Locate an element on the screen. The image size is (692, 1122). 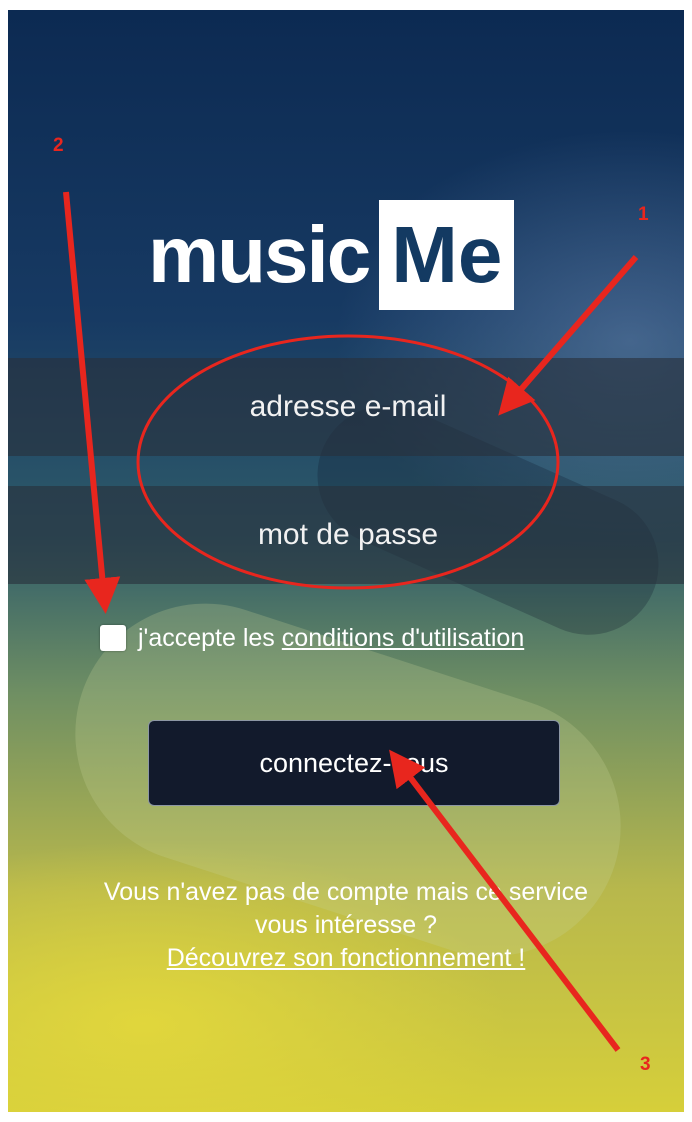
annotation-label-3: 3 is located at coordinates (645, 1064).